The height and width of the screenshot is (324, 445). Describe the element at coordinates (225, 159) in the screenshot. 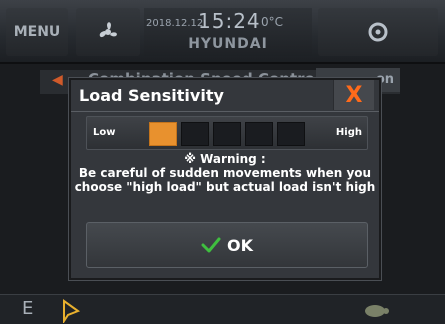

I see `warning-heading: ※ Warning :` at that location.